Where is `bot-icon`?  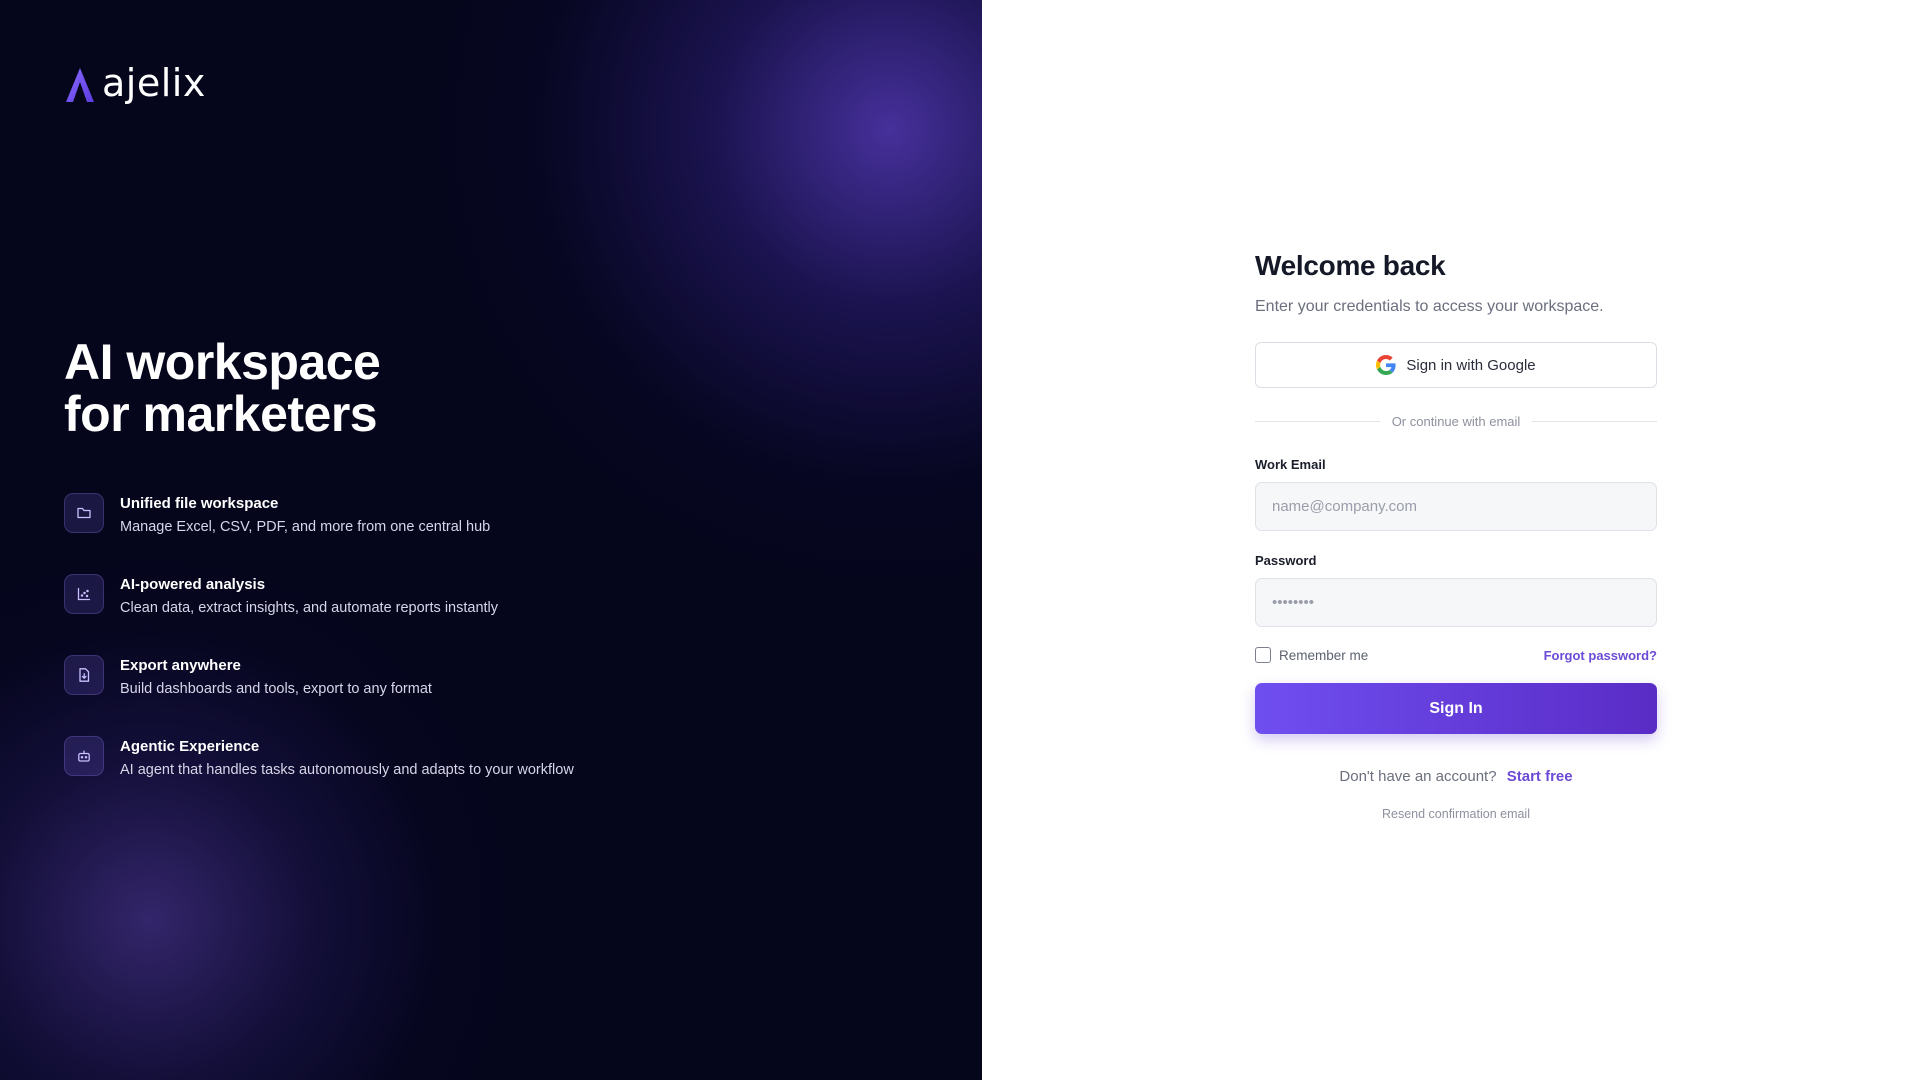
bot-icon is located at coordinates (84, 756).